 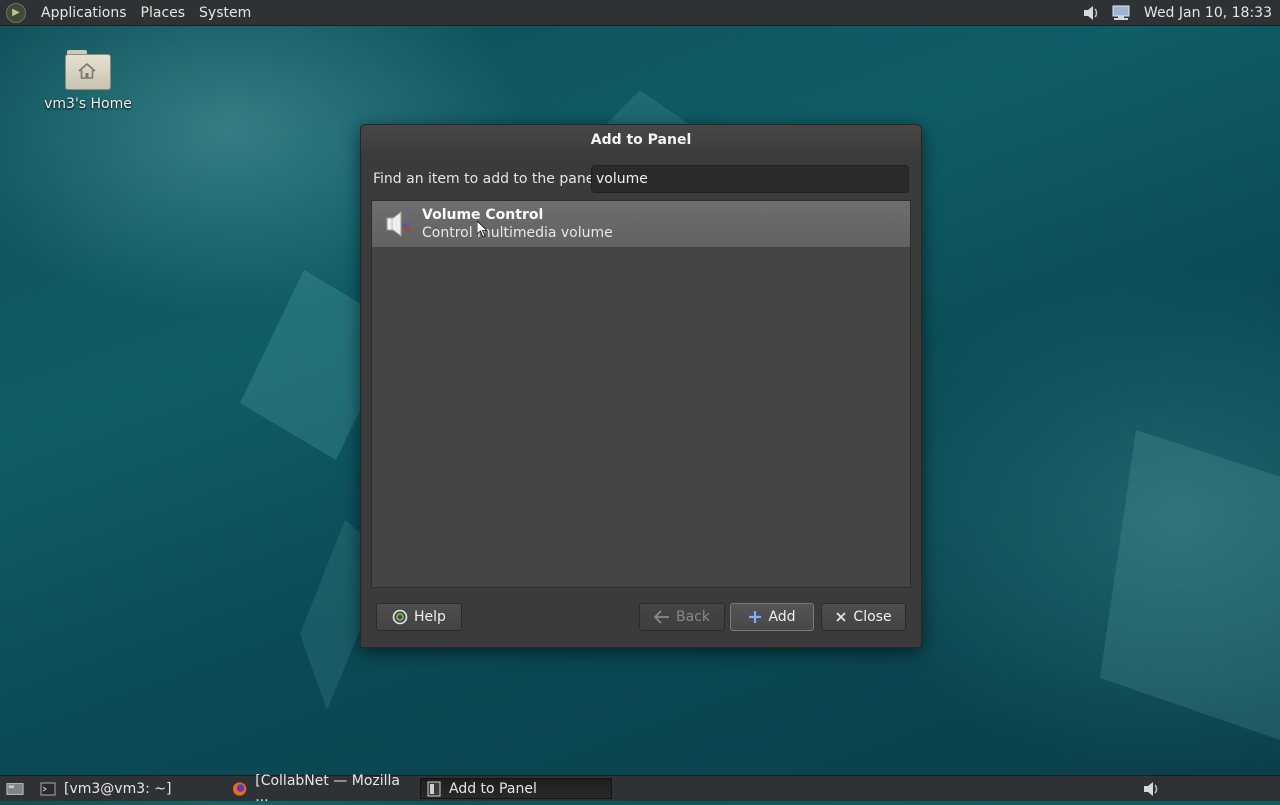 What do you see at coordinates (163, 13) in the screenshot?
I see `menu-places: Places` at bounding box center [163, 13].